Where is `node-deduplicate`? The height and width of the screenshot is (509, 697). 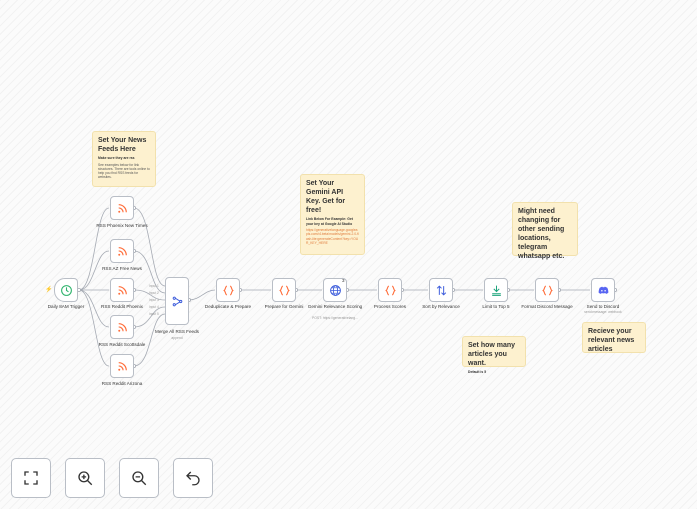 node-deduplicate is located at coordinates (228, 290).